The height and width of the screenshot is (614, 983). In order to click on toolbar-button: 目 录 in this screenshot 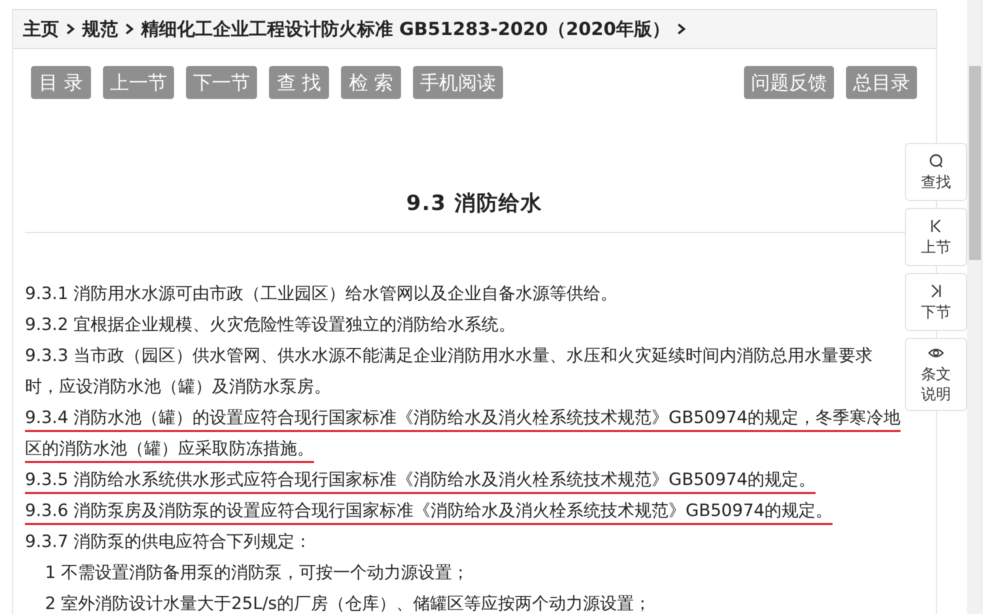, I will do `click(61, 82)`.